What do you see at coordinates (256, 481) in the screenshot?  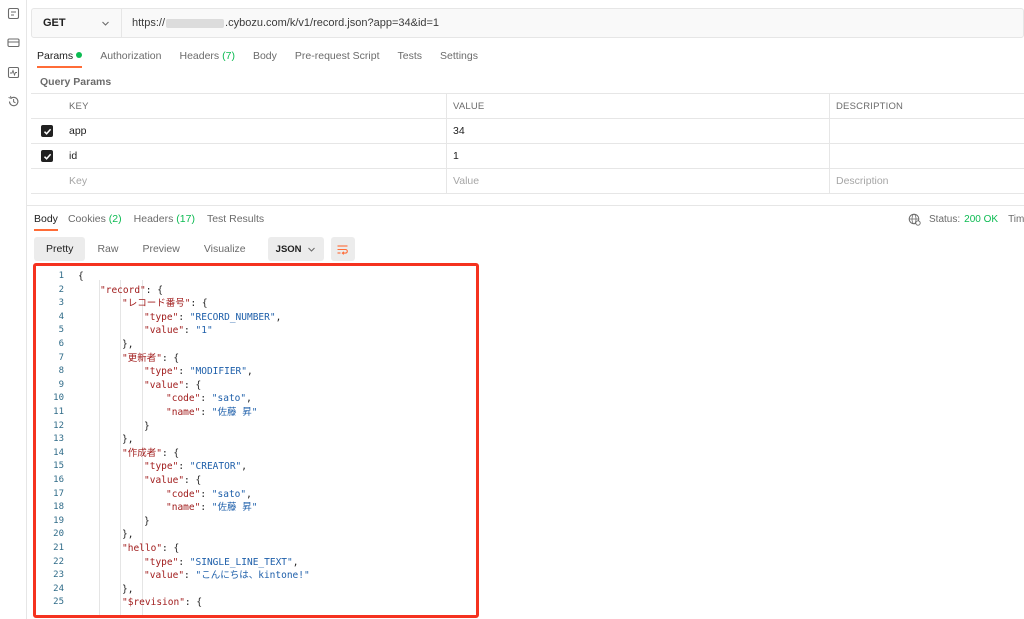 I see `code-line: 16 "value": {` at bounding box center [256, 481].